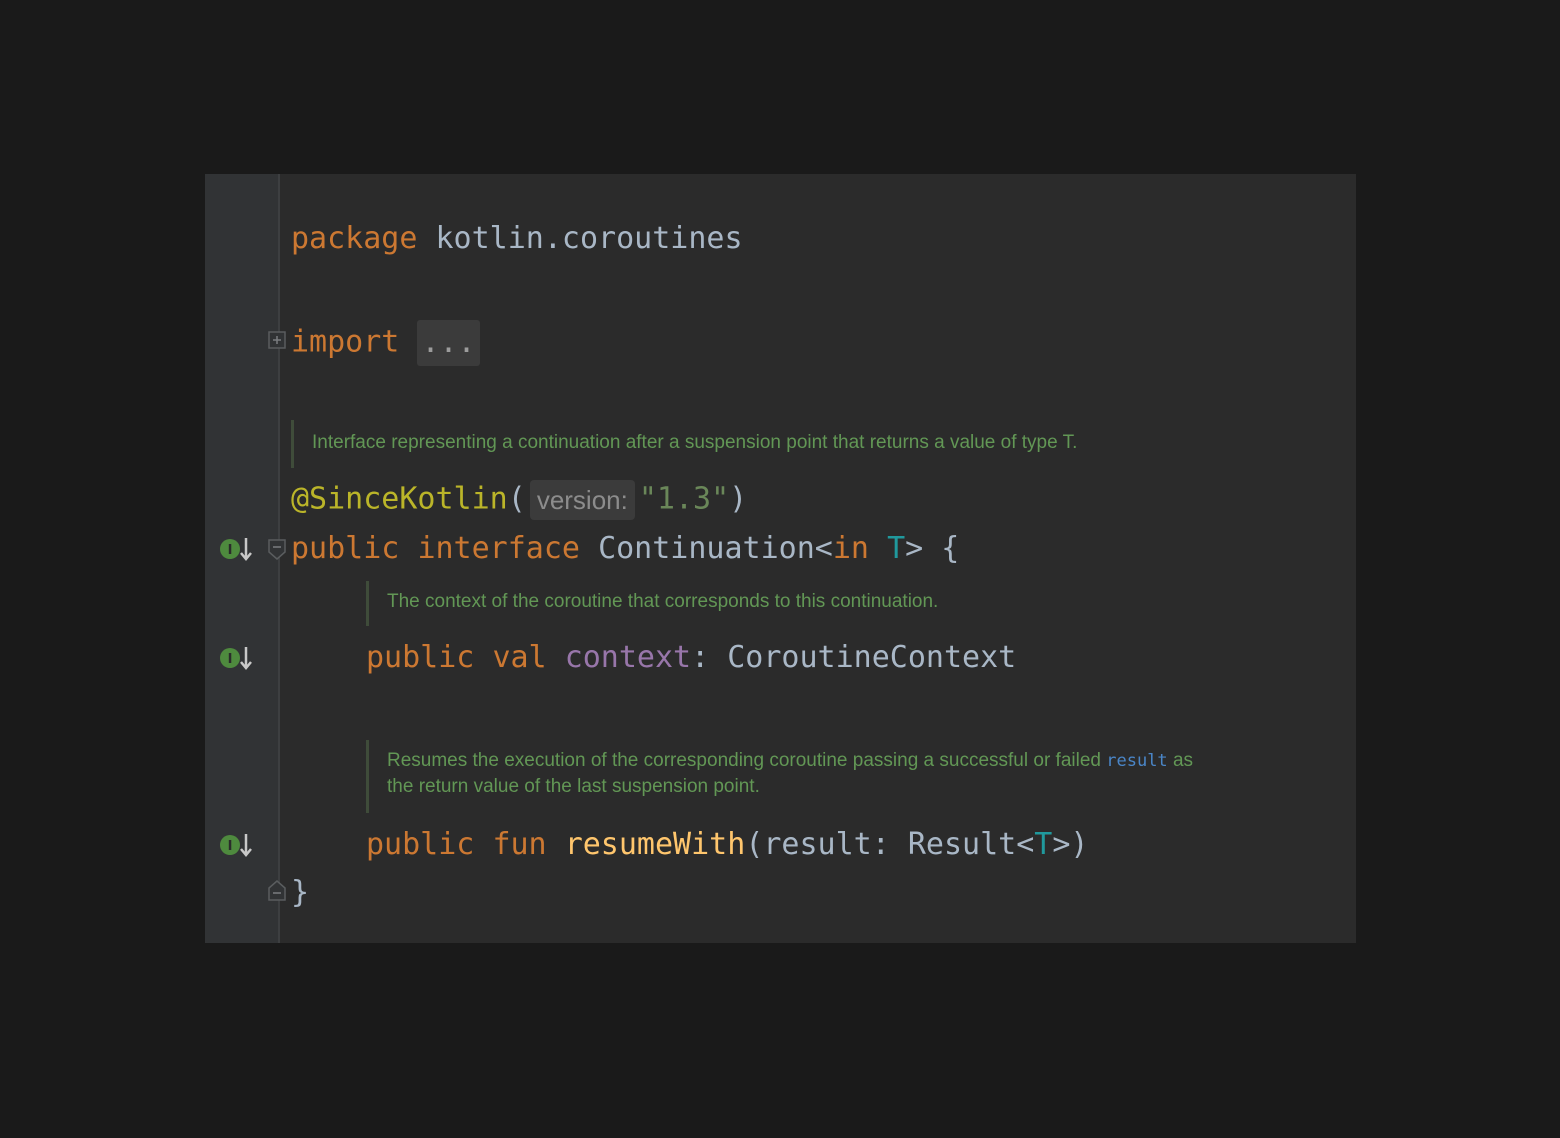 The width and height of the screenshot is (1560, 1138). What do you see at coordinates (354, 238) in the screenshot?
I see `package-keyword: package` at bounding box center [354, 238].